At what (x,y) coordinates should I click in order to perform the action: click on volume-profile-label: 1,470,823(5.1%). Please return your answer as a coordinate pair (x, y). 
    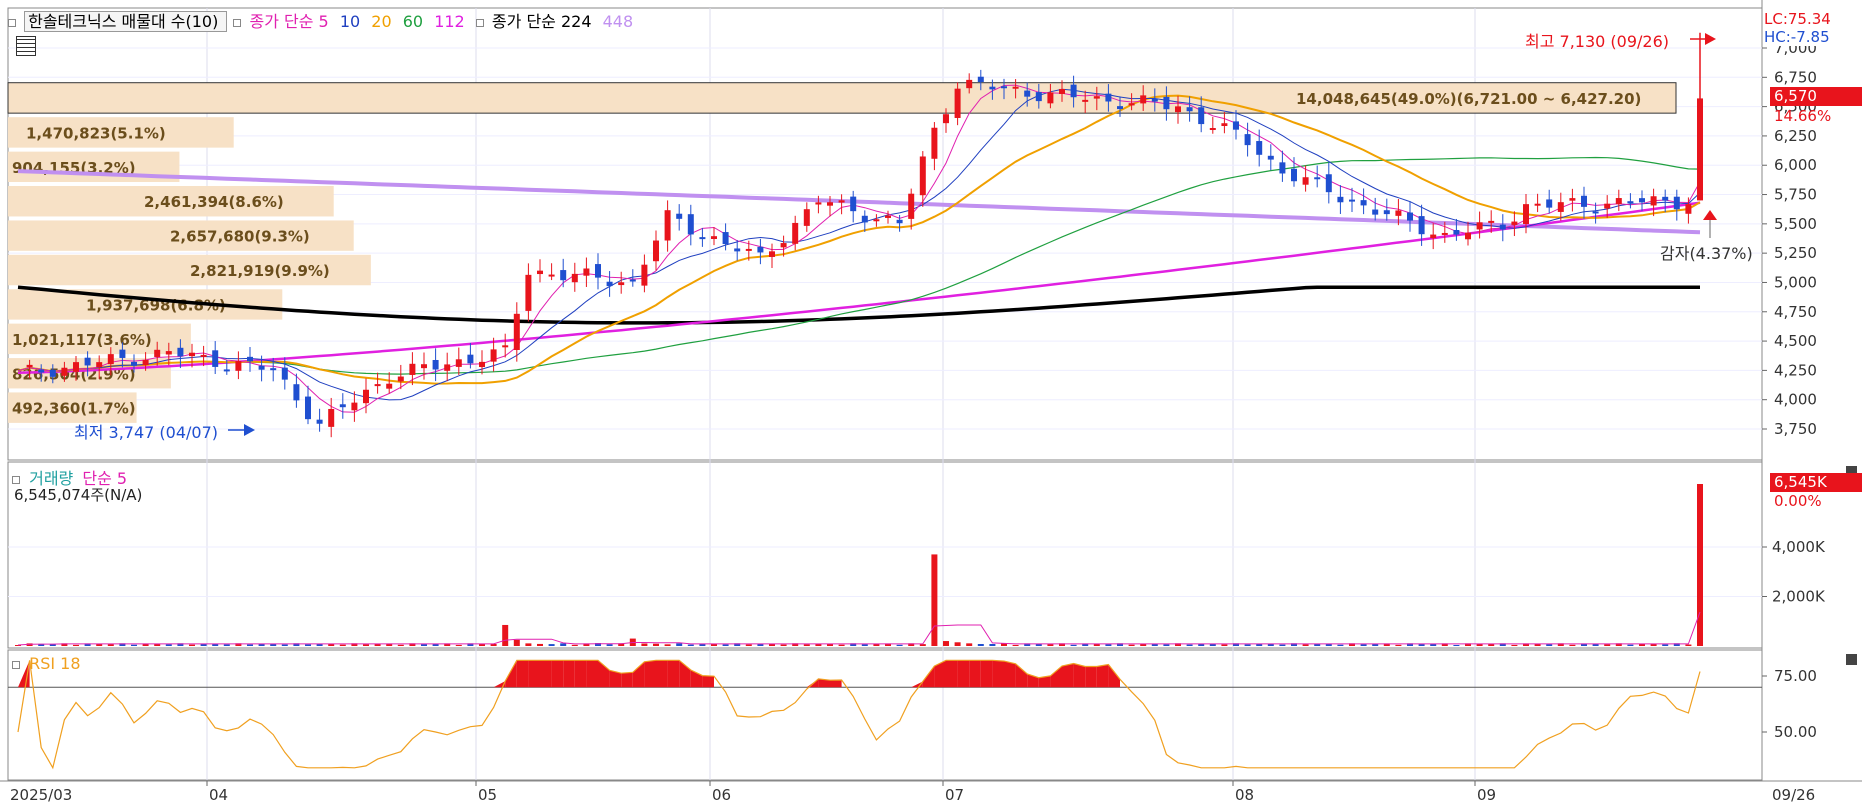
    Looking at the image, I should click on (96, 133).